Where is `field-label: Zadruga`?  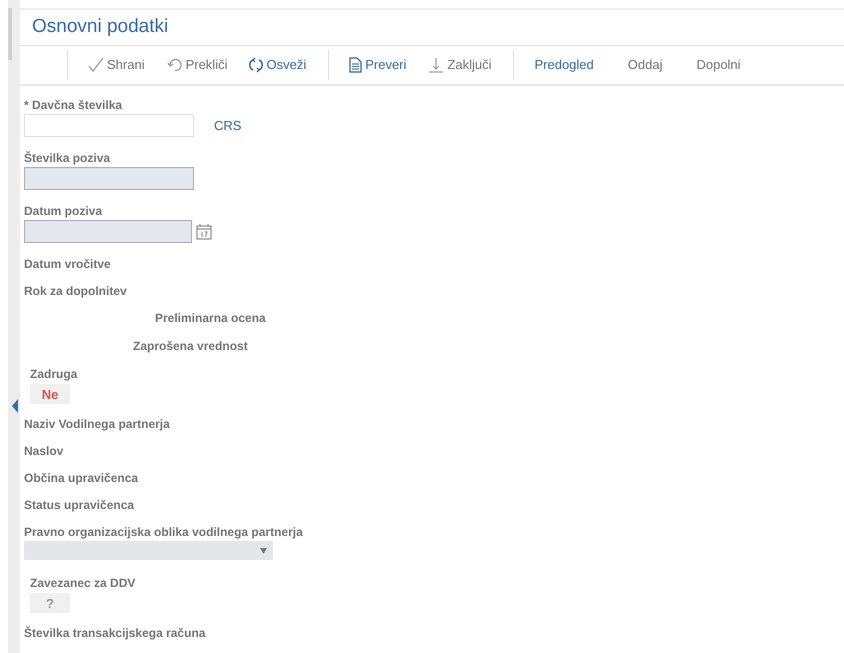
field-label: Zadruga is located at coordinates (54, 374).